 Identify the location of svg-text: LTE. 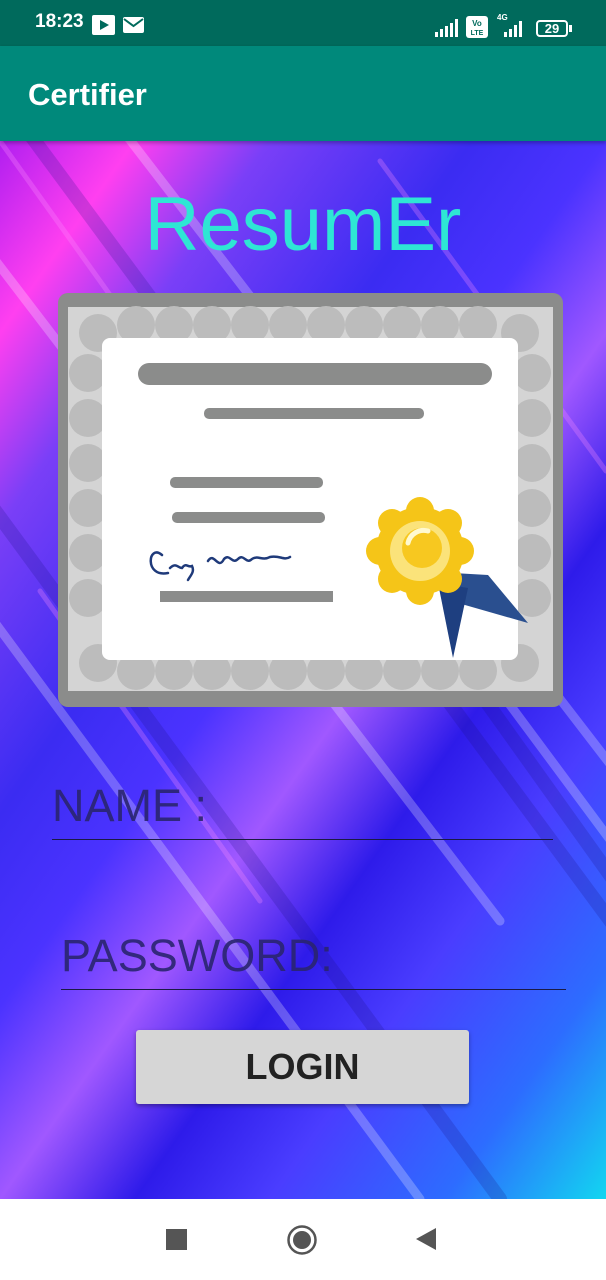
(477, 33).